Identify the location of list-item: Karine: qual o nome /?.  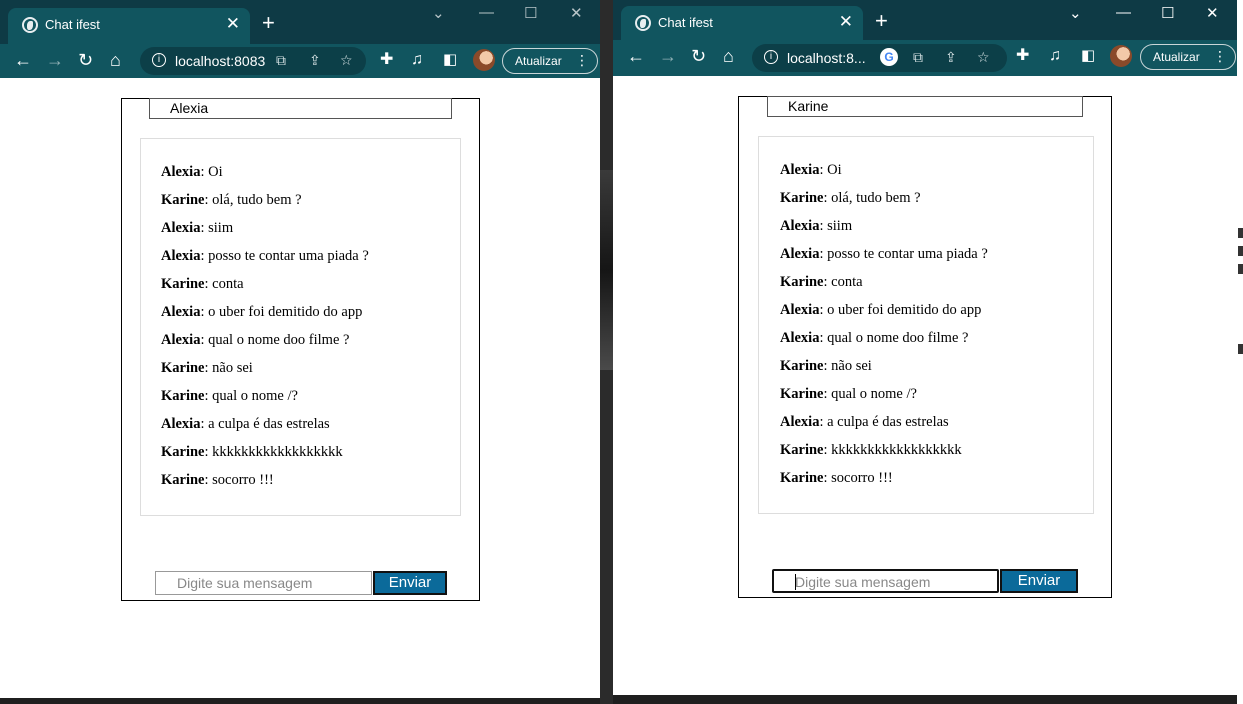
(310, 402).